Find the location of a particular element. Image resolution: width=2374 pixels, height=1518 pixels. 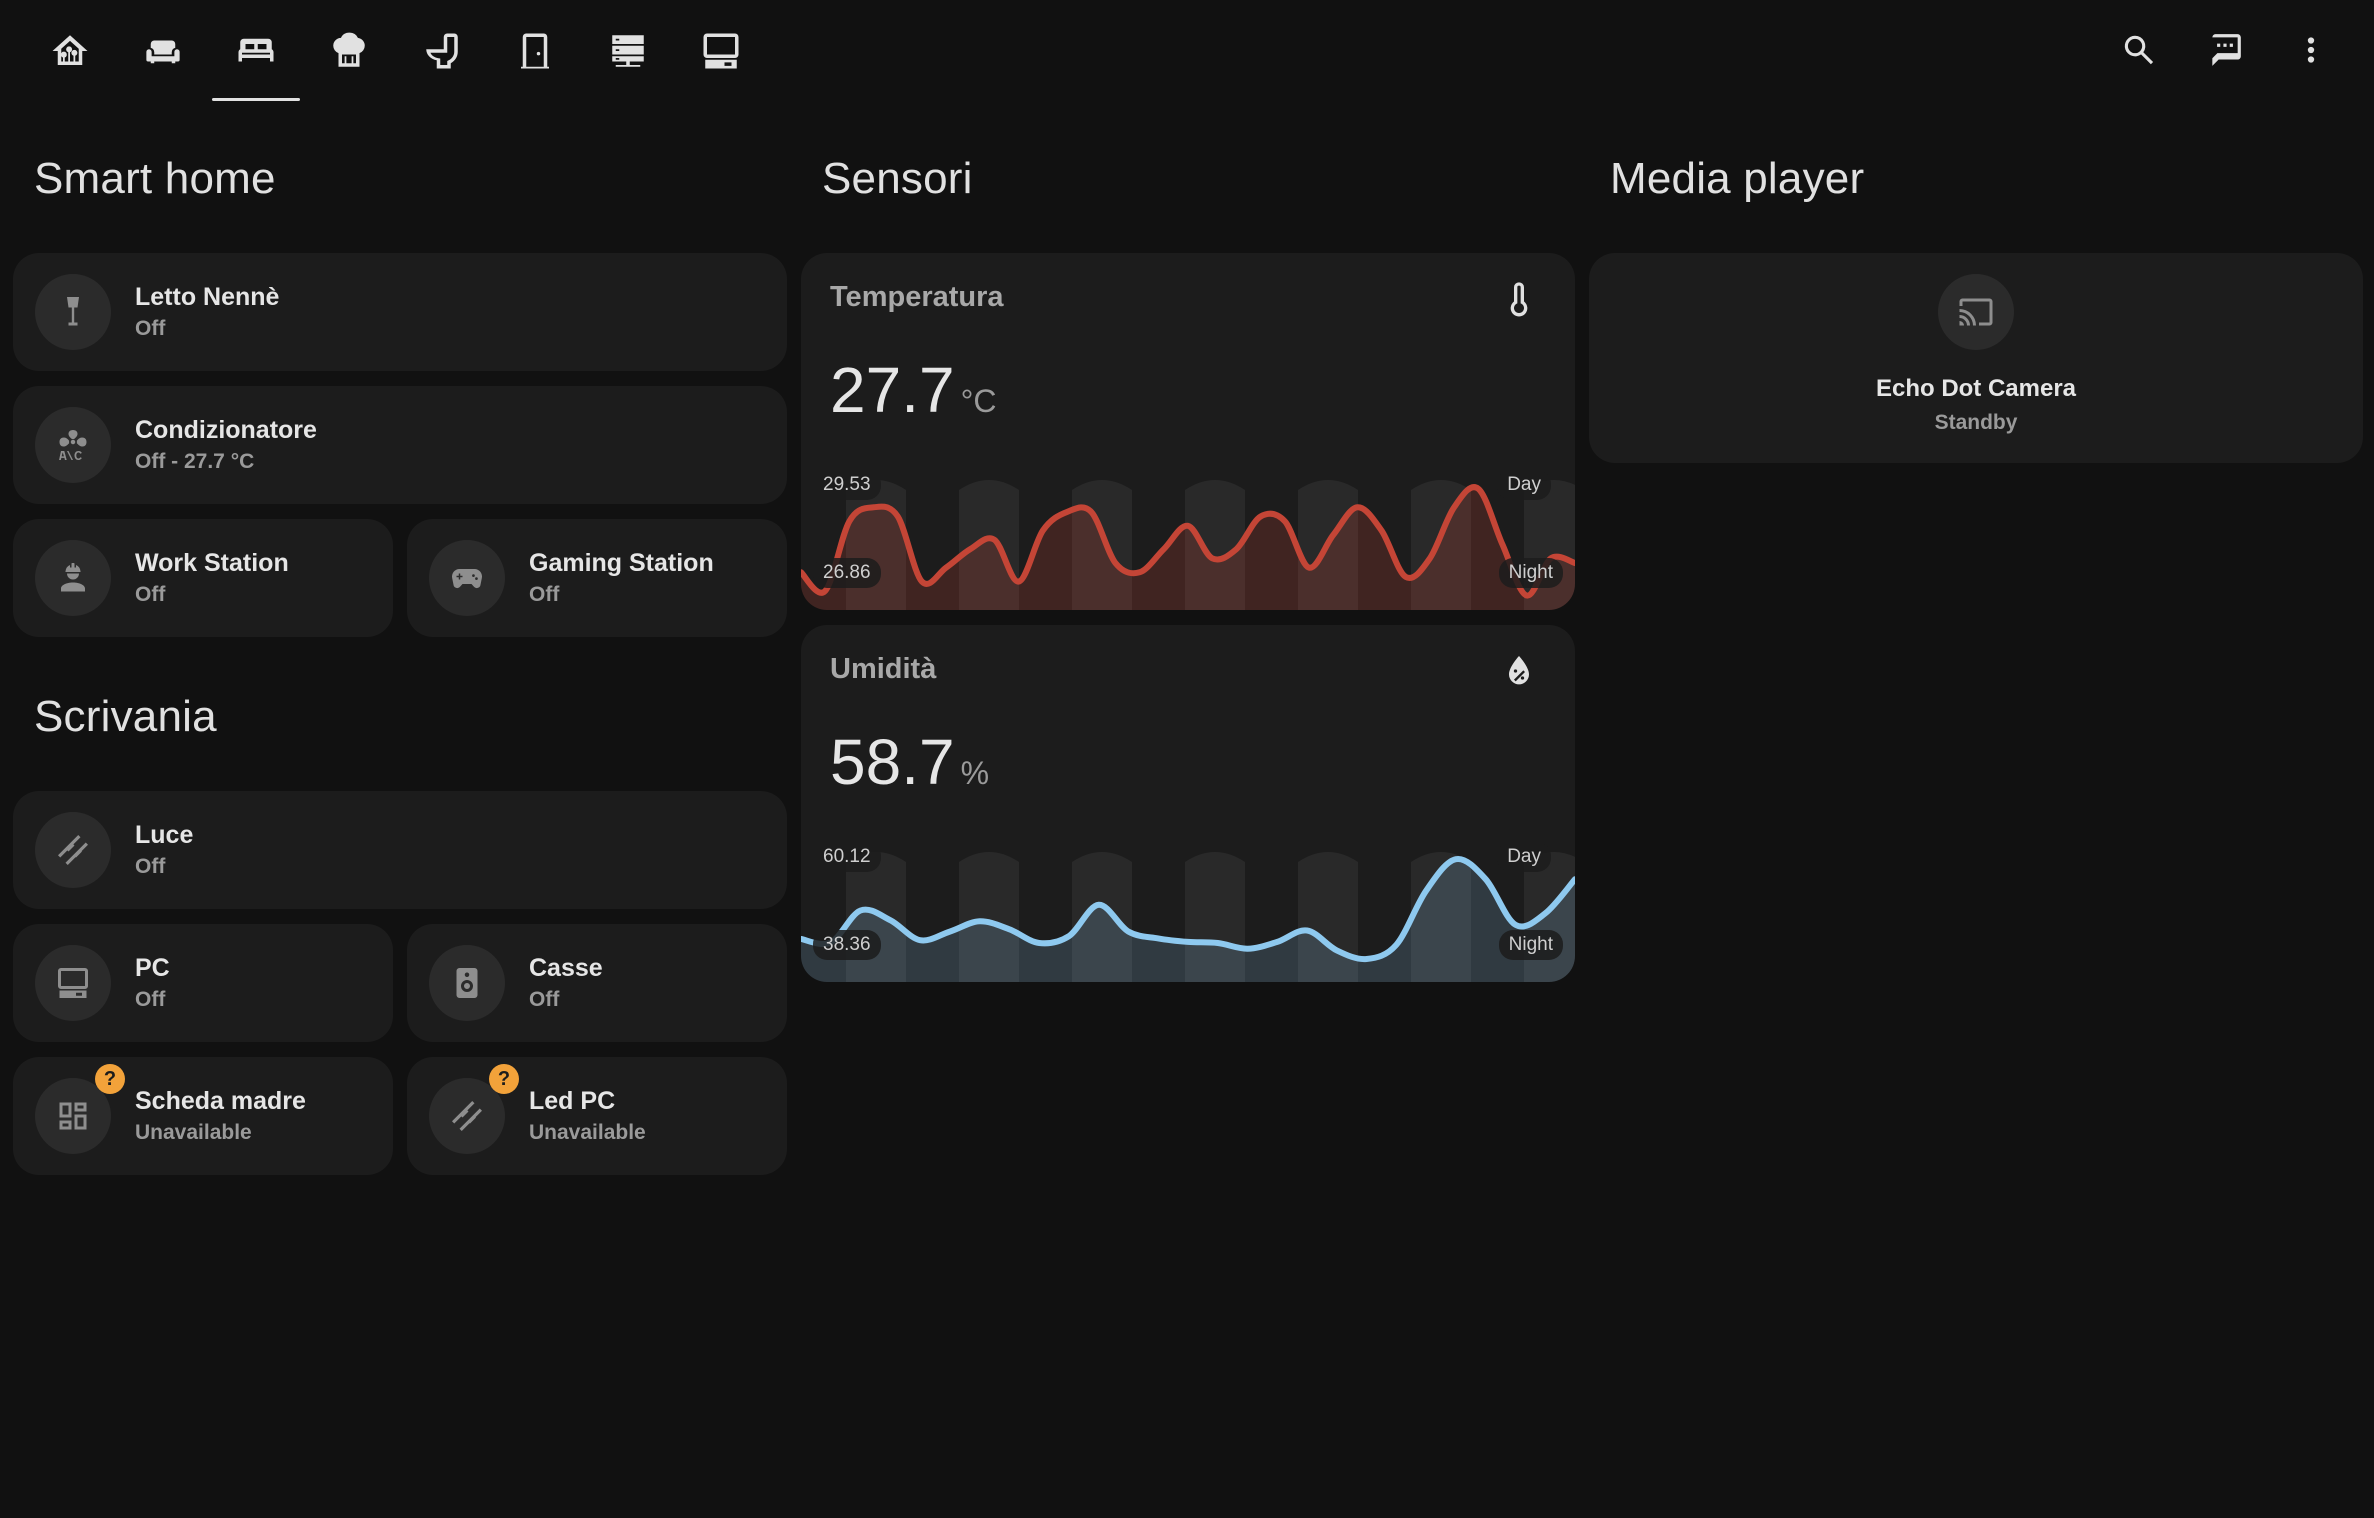

tile-pc: PC Off is located at coordinates (203, 983).